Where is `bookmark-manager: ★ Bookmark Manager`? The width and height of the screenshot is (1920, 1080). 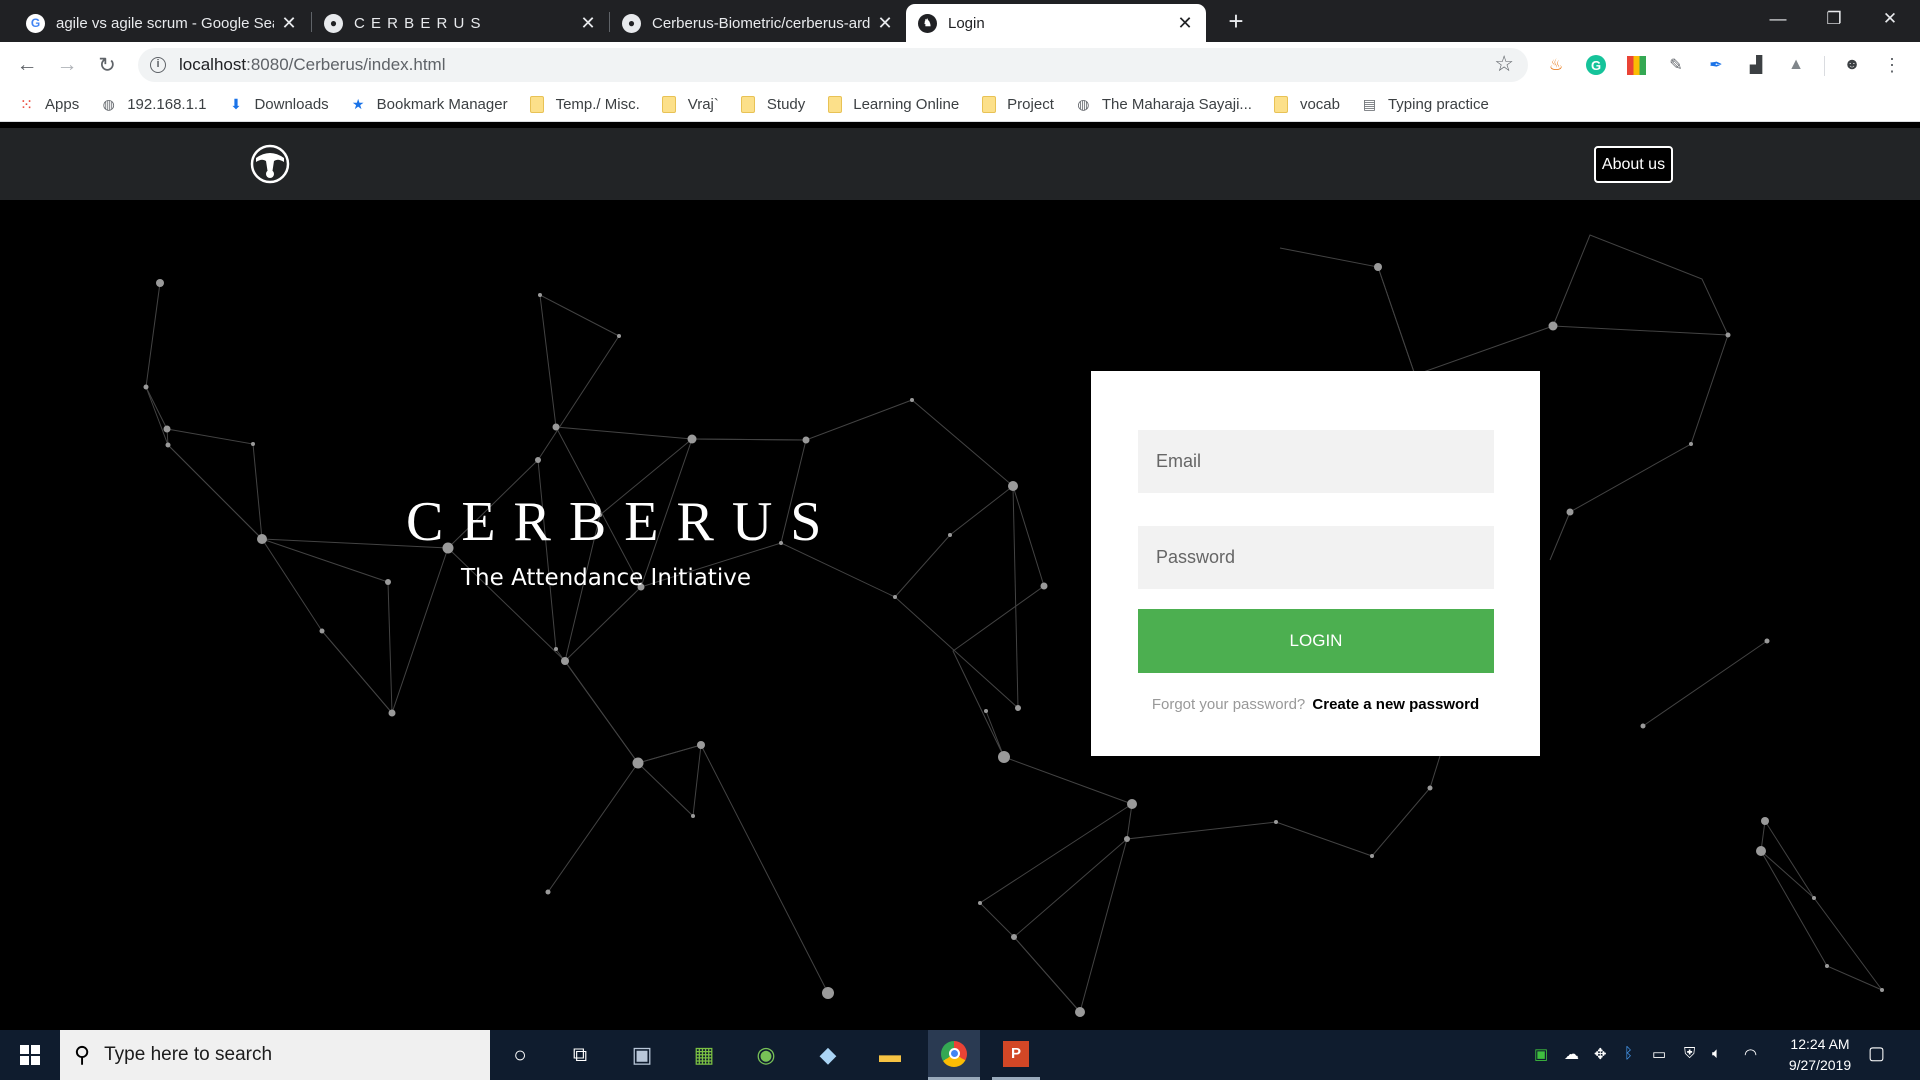 bookmark-manager: ★ Bookmark Manager is located at coordinates (429, 104).